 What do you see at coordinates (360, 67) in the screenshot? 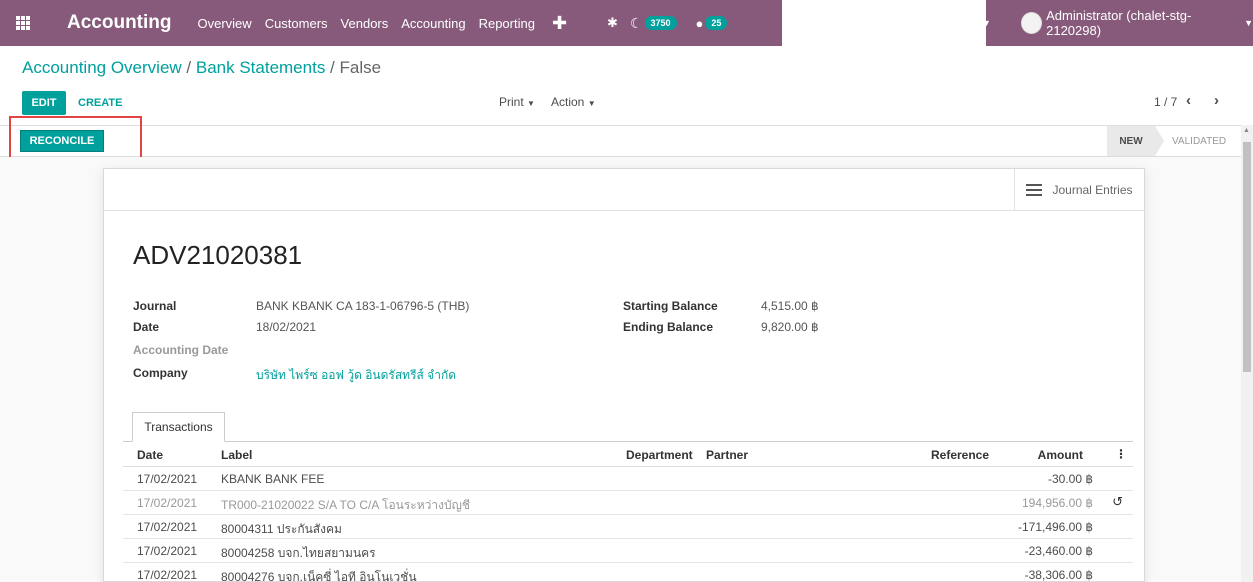
I see `breadcrumb-current: False` at bounding box center [360, 67].